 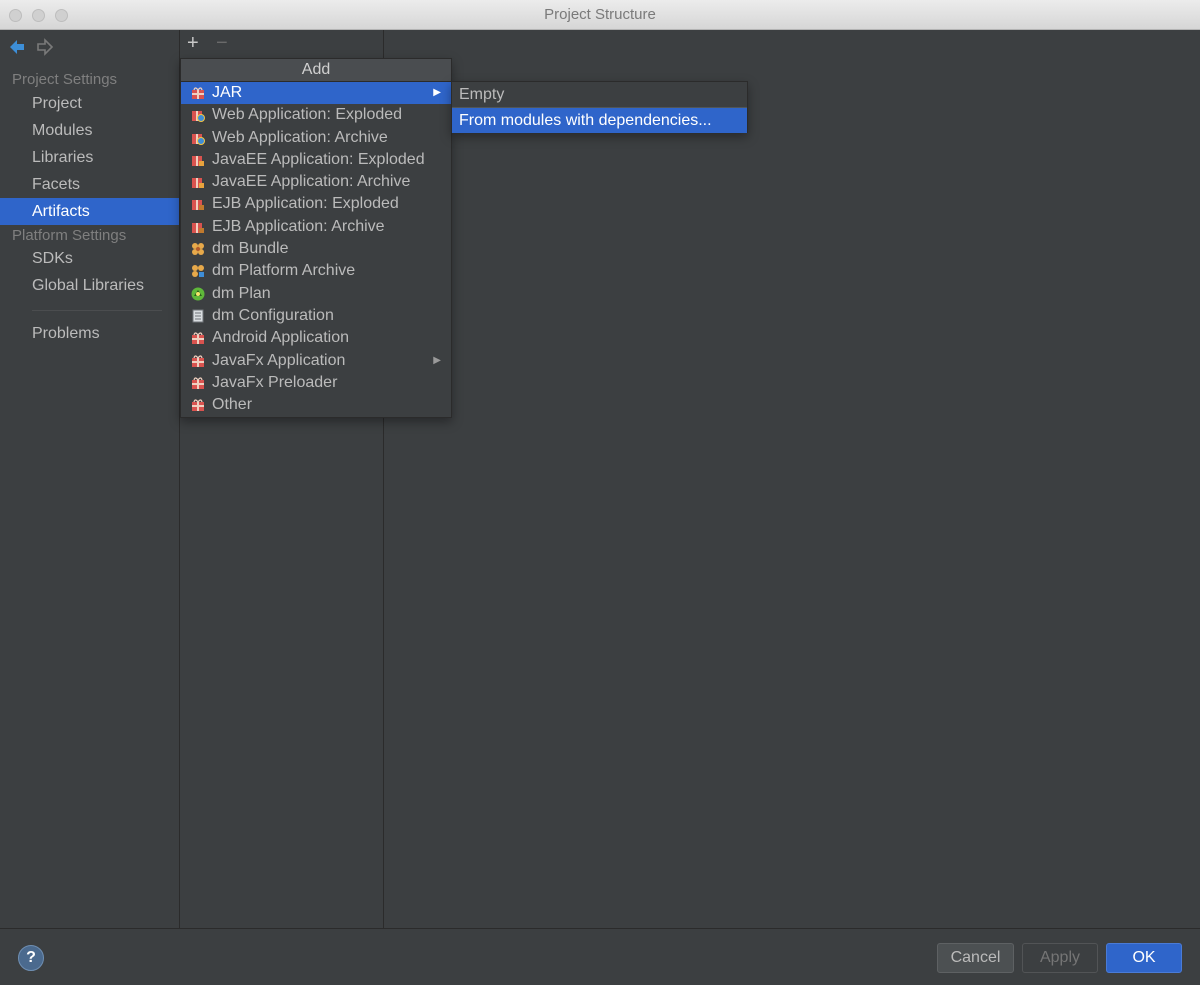 What do you see at coordinates (307, 115) in the screenshot?
I see `menu-item-label: Web Application: Exploded` at bounding box center [307, 115].